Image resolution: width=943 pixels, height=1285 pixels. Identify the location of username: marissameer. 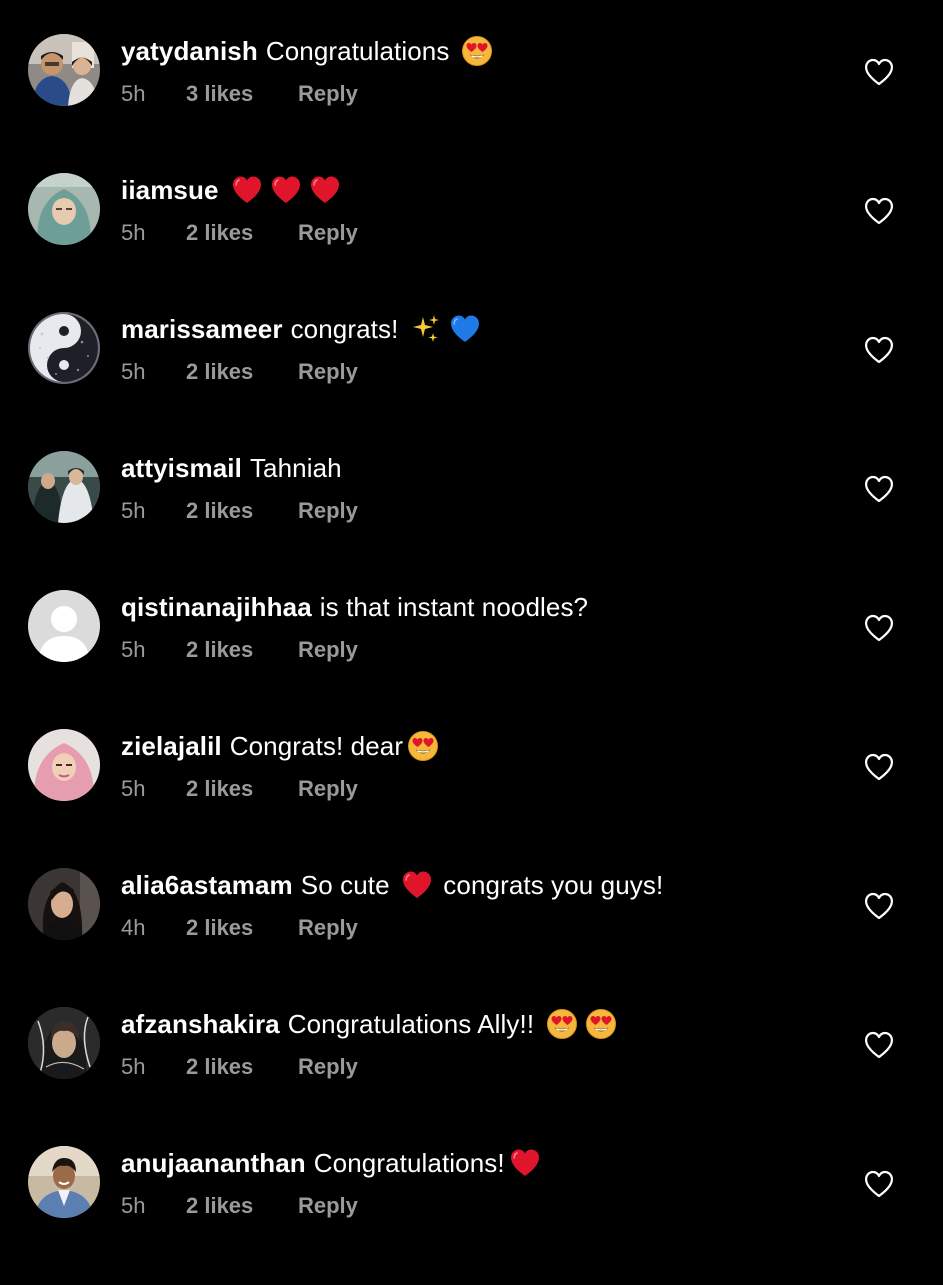
(202, 329).